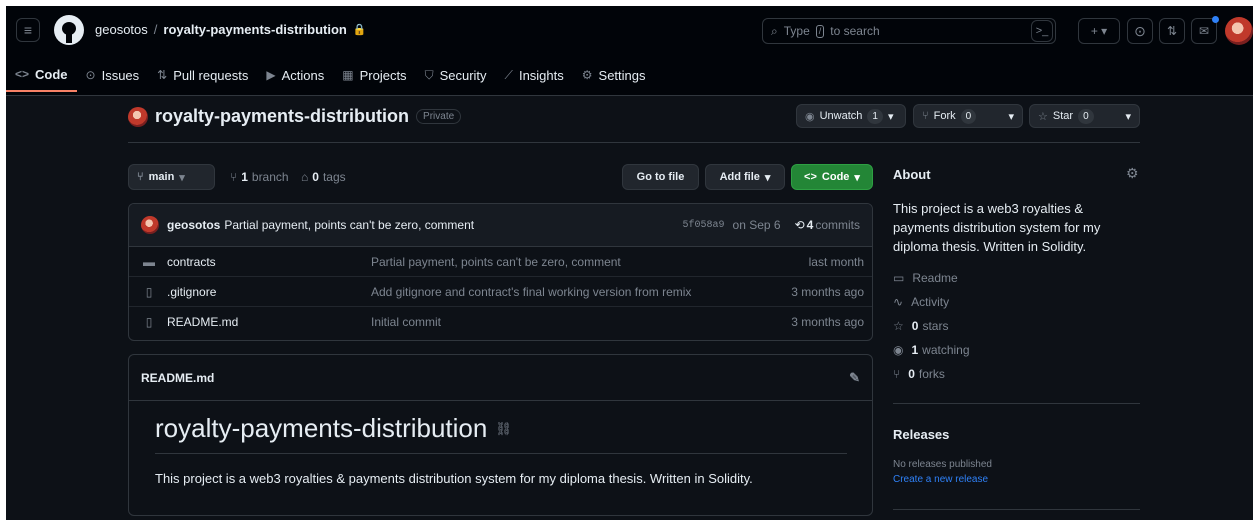 Image resolution: width=1253 pixels, height=520 pixels. I want to click on fork-button: ⑂ Fork 0 ▾, so click(968, 116).